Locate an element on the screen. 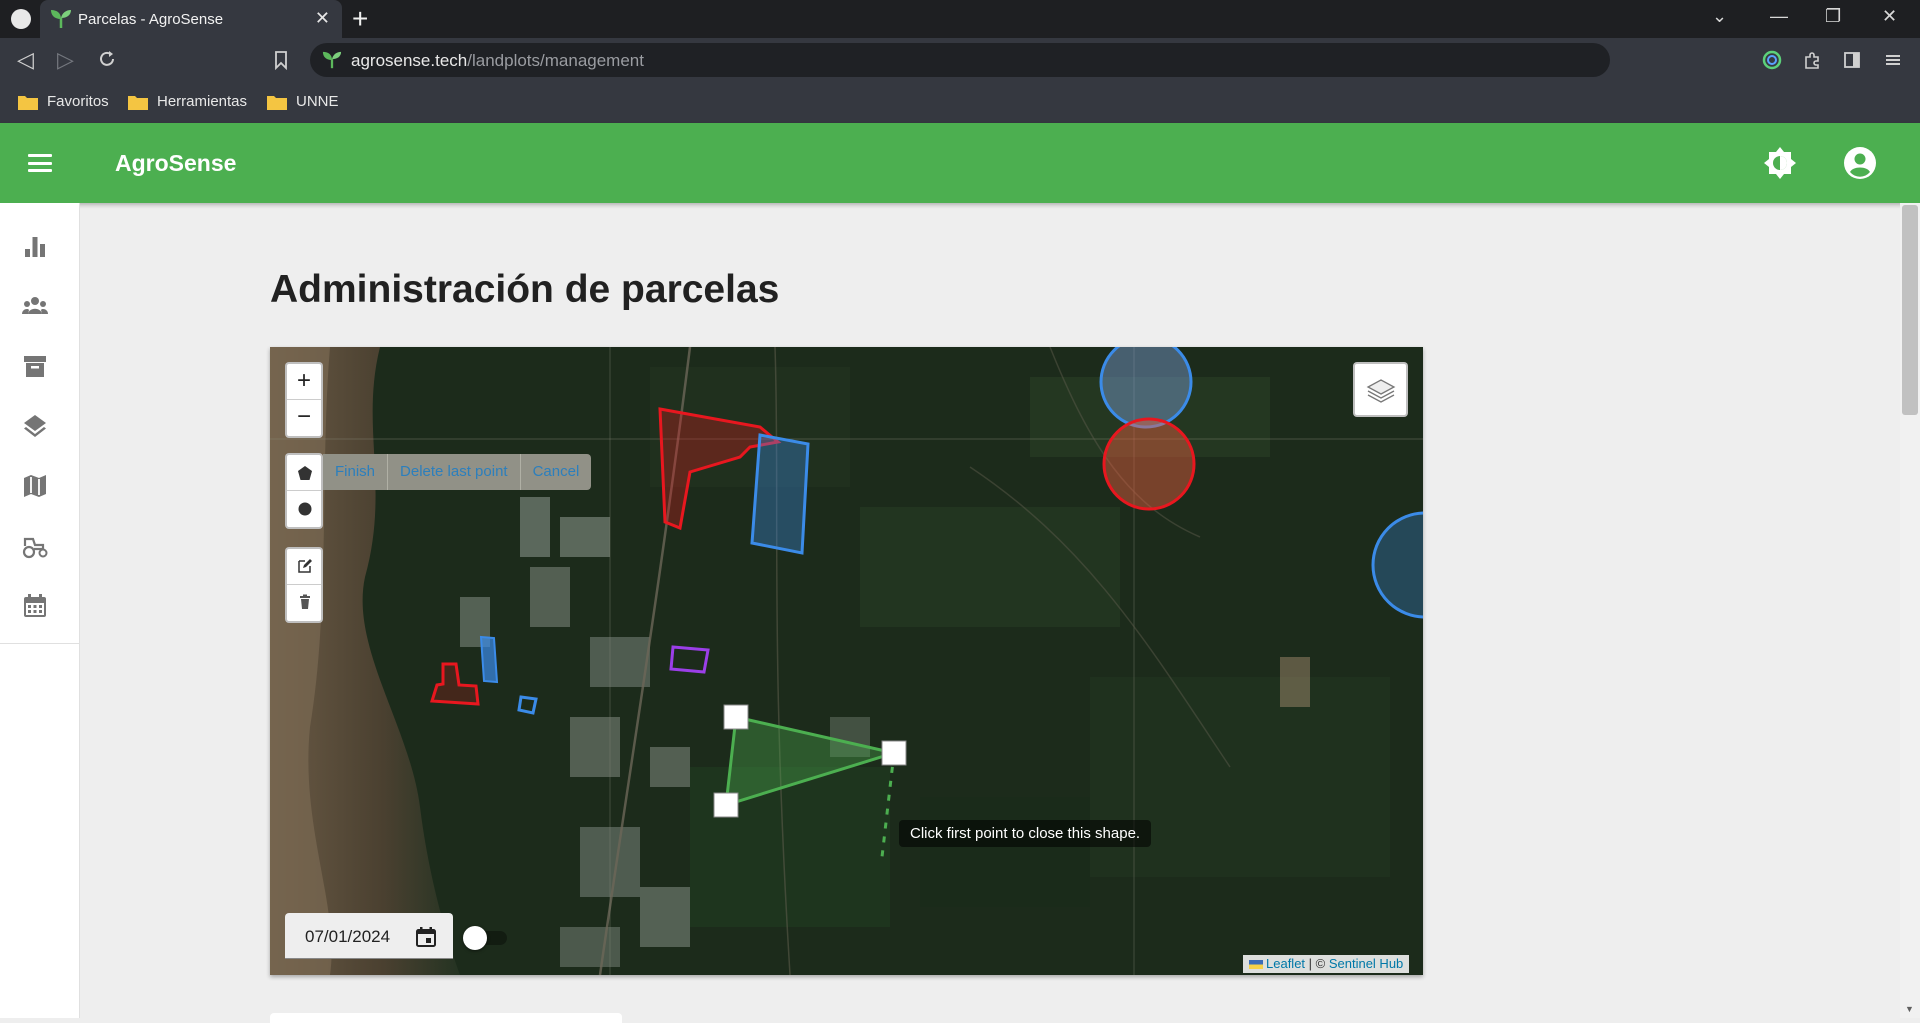 Image resolution: width=1920 pixels, height=1023 pixels. reload-icon is located at coordinates (107, 59).